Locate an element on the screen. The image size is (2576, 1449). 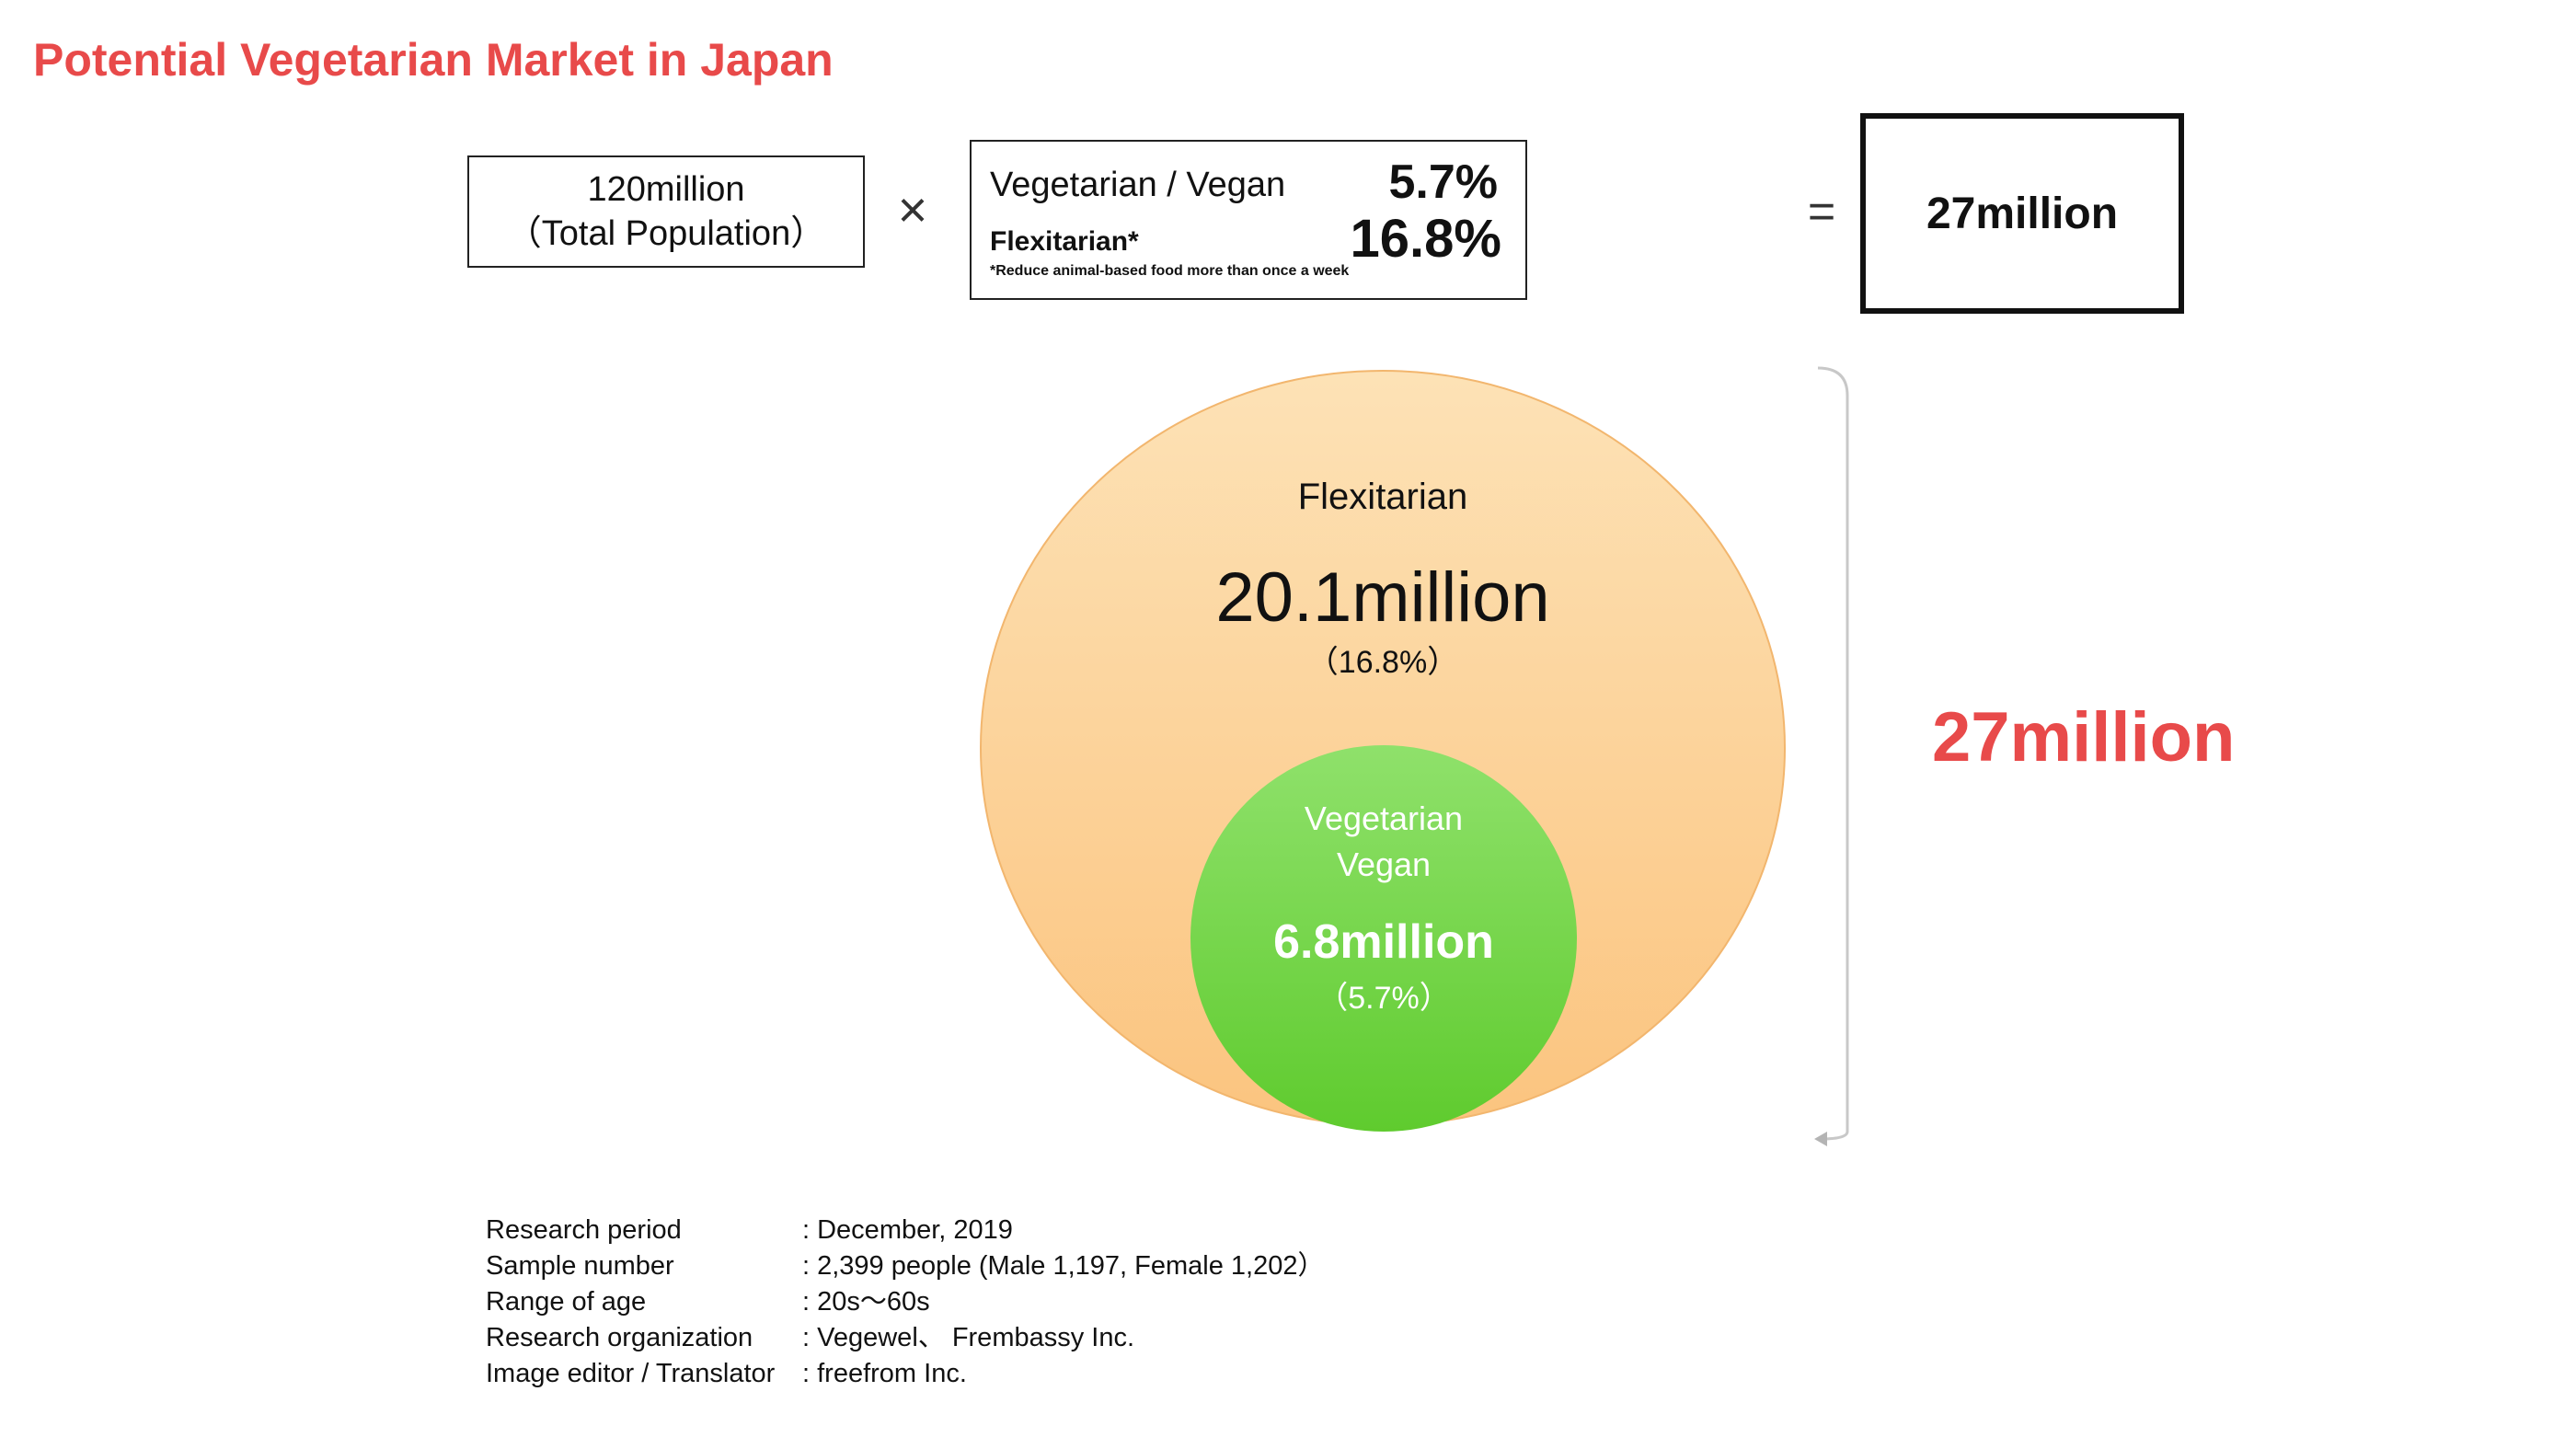
research-info-label: Research organization is located at coordinates (619, 1337).